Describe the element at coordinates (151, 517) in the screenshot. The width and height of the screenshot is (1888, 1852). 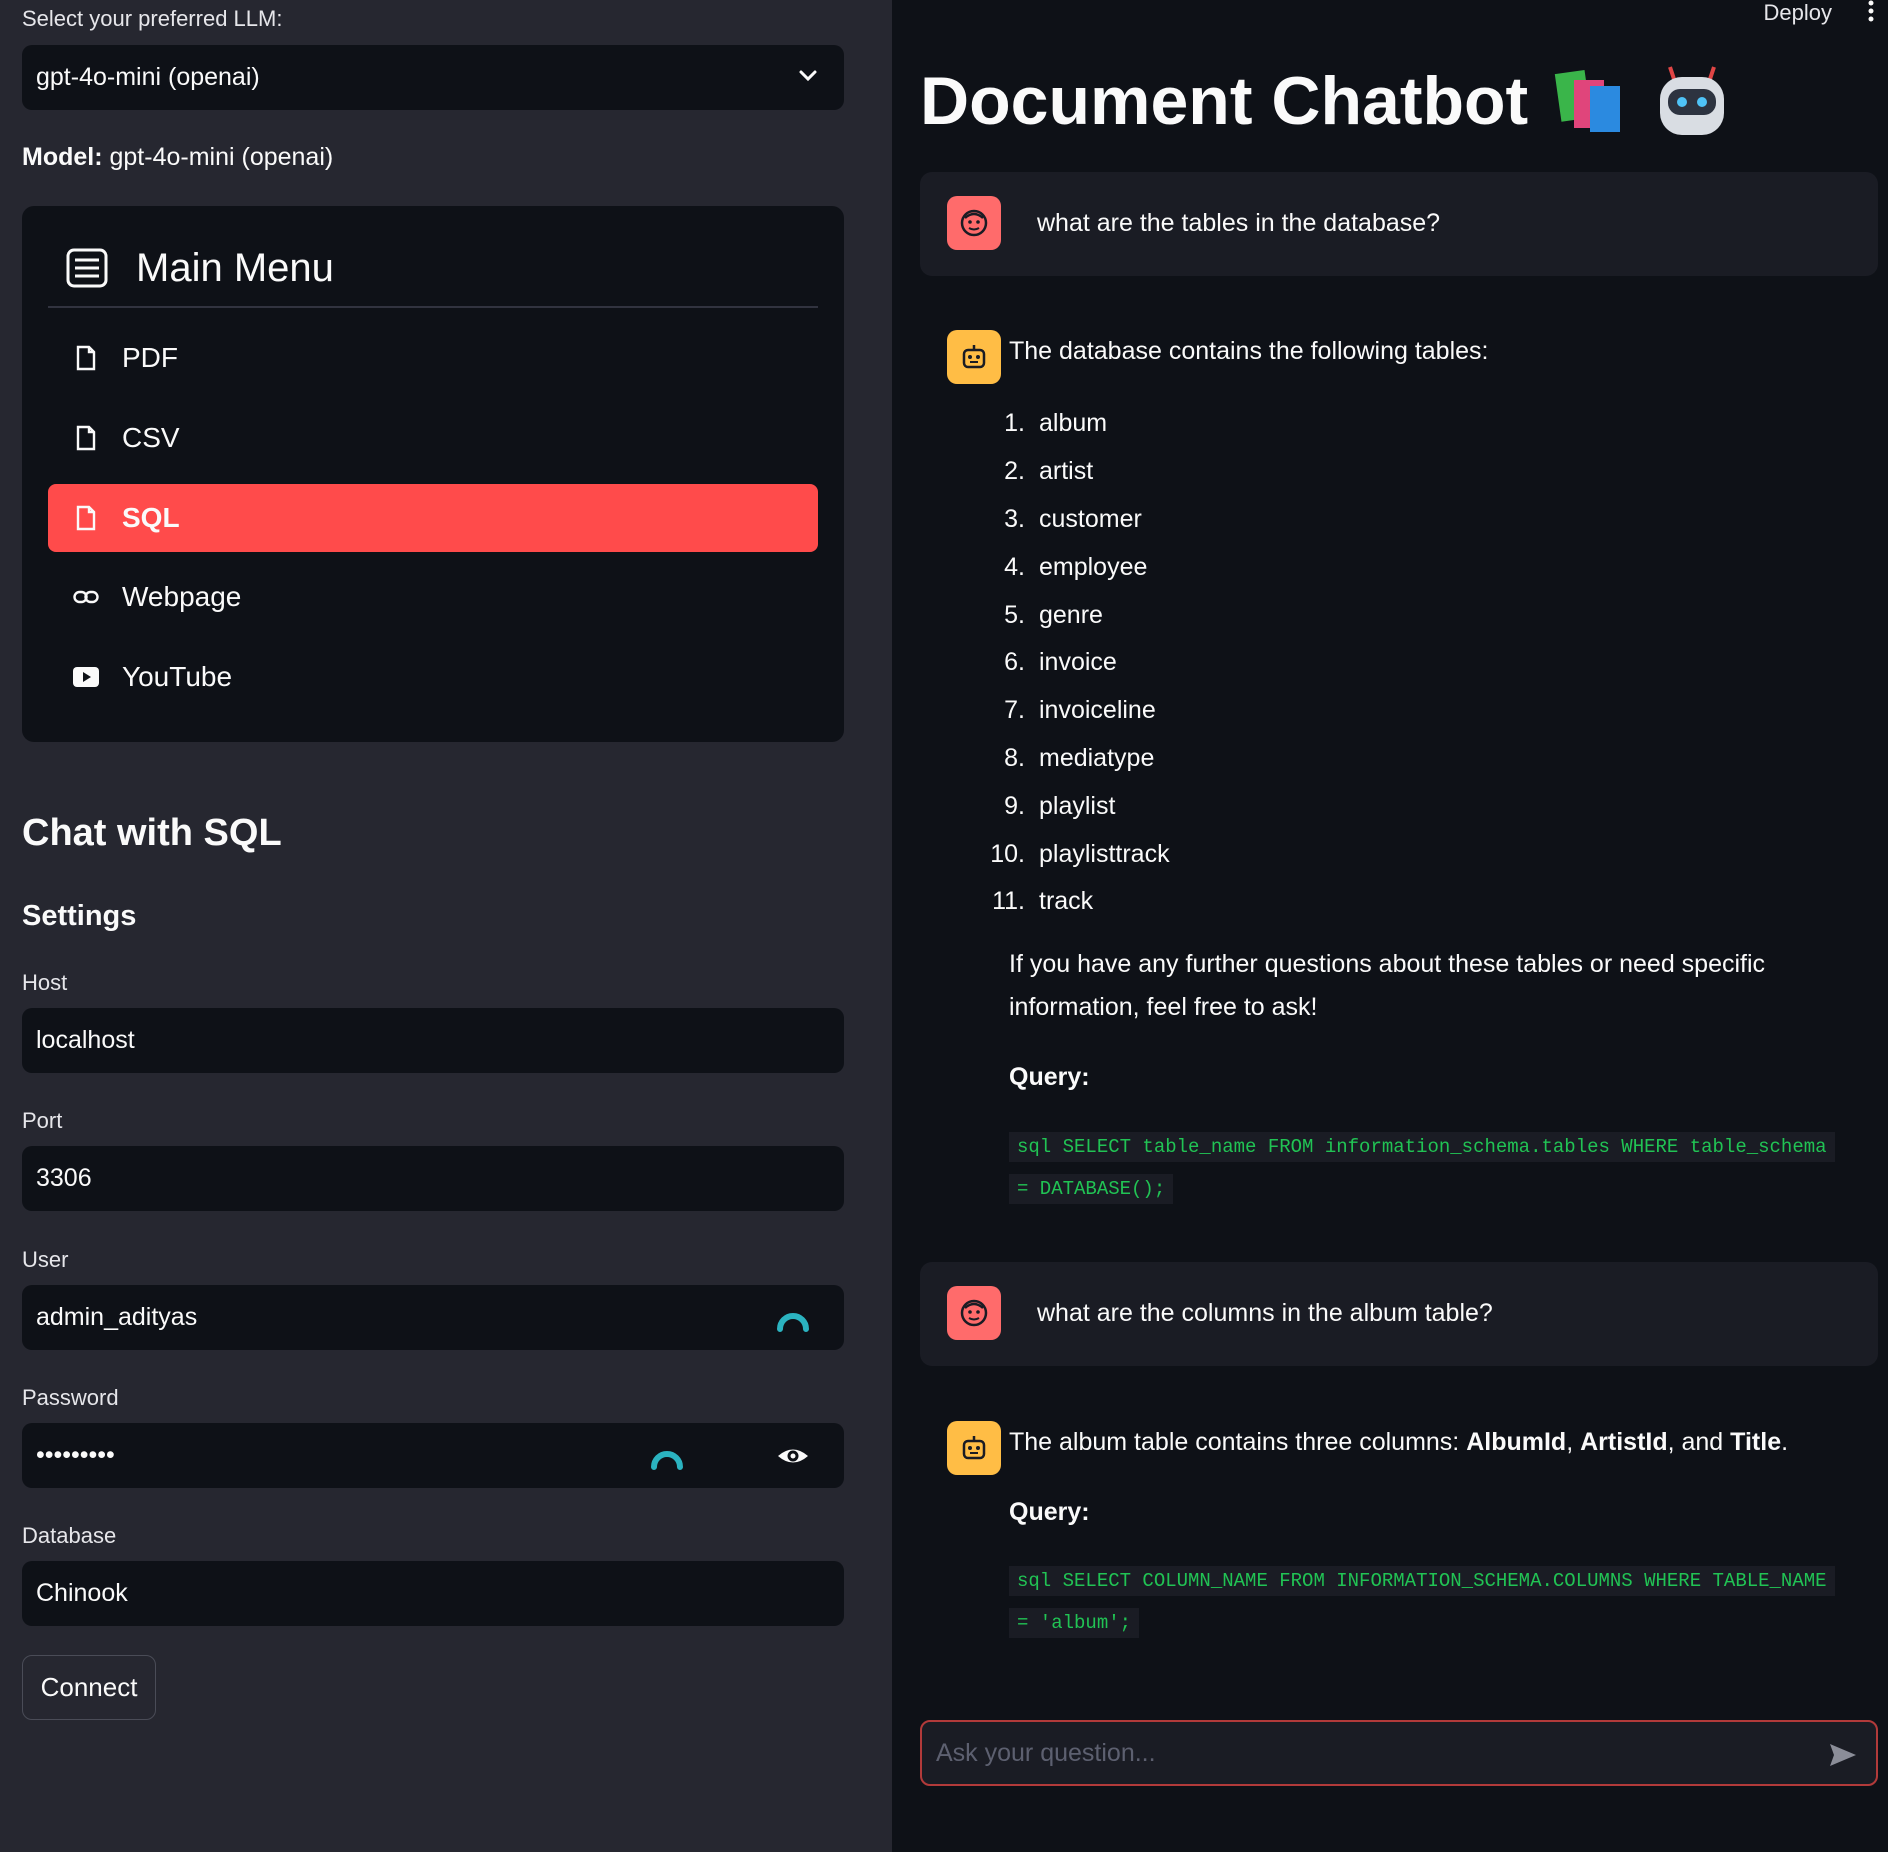
I see `menu-item-label: SQL` at that location.